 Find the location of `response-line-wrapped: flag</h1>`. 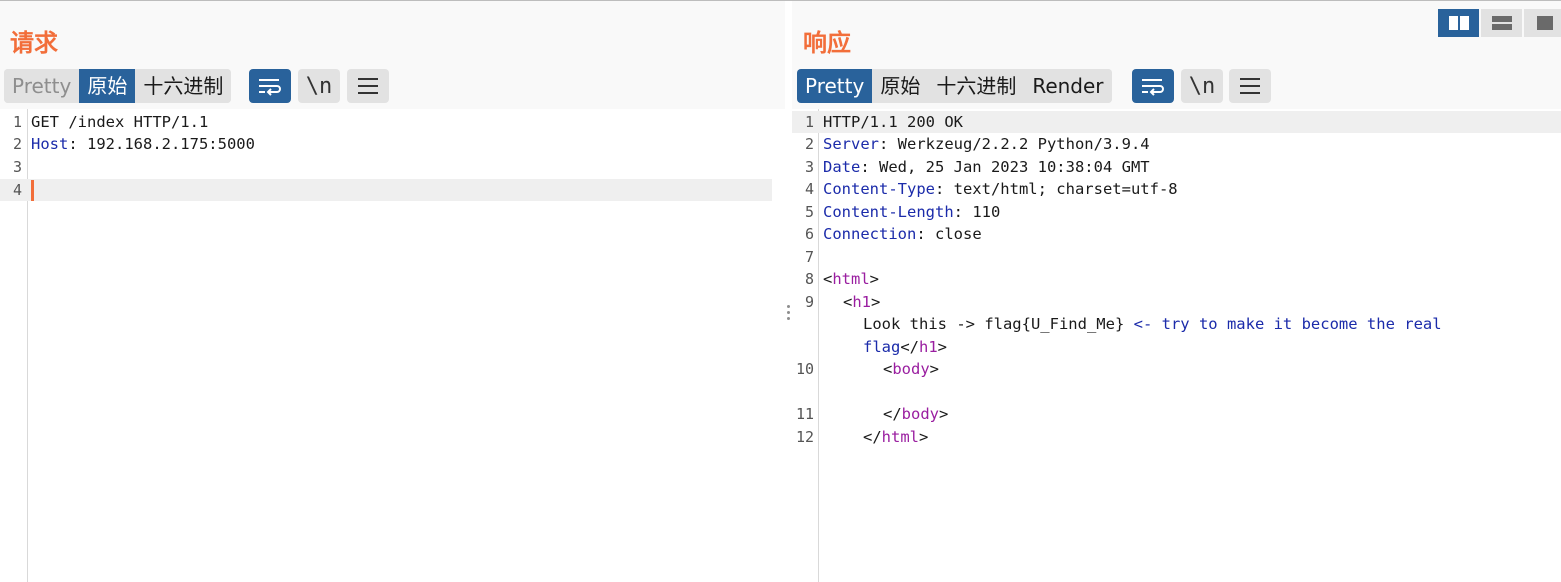

response-line-wrapped: flag</h1> is located at coordinates (1176, 347).